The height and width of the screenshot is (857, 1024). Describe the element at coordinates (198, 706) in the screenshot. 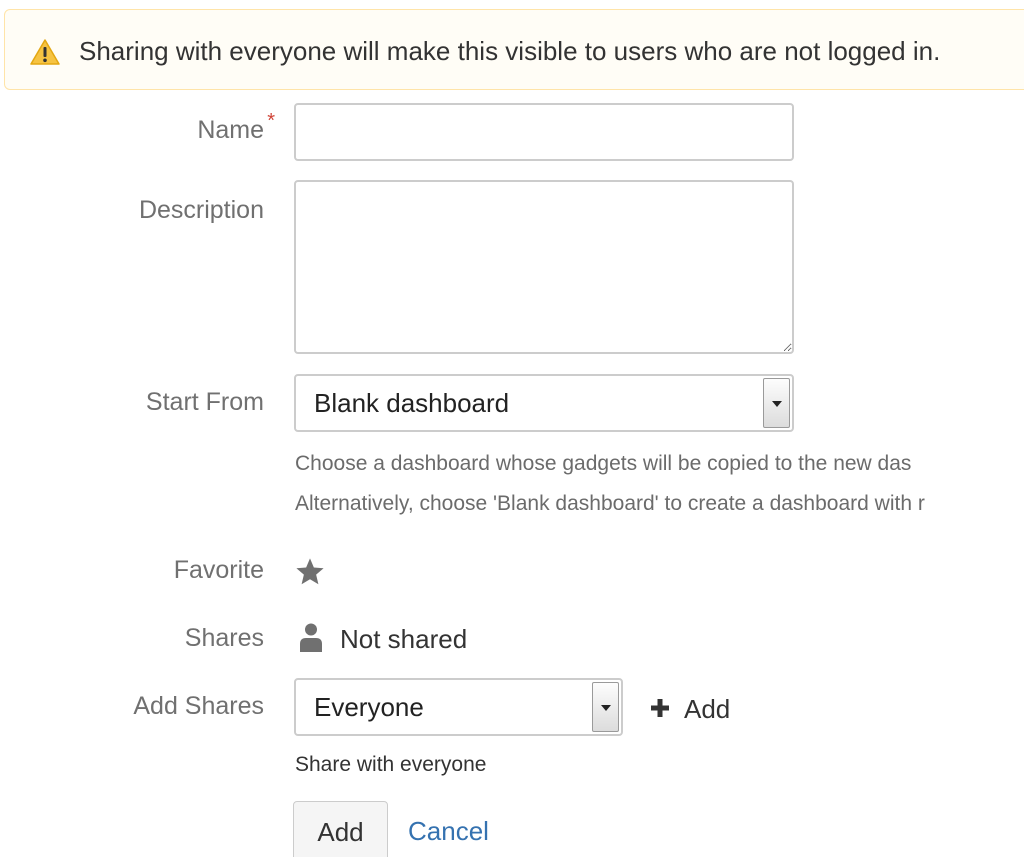

I see `add-shares-label: Add Shares` at that location.